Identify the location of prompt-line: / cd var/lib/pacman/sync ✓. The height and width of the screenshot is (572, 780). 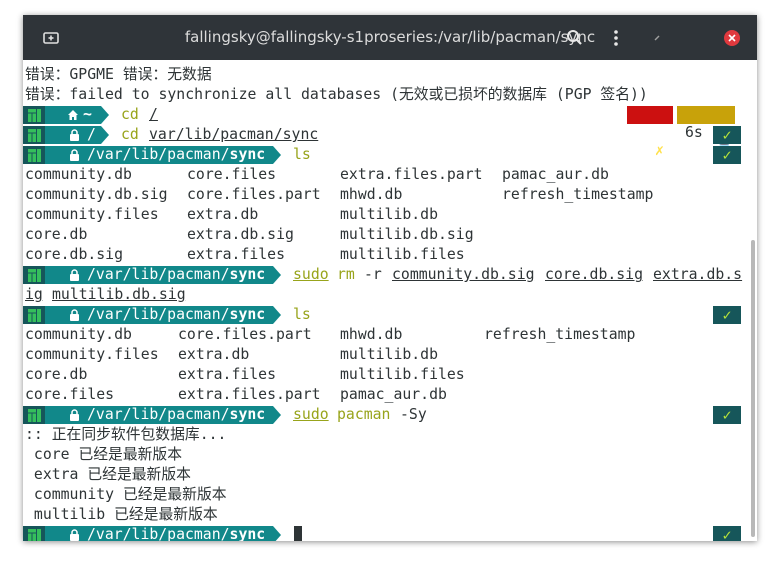
(386, 135).